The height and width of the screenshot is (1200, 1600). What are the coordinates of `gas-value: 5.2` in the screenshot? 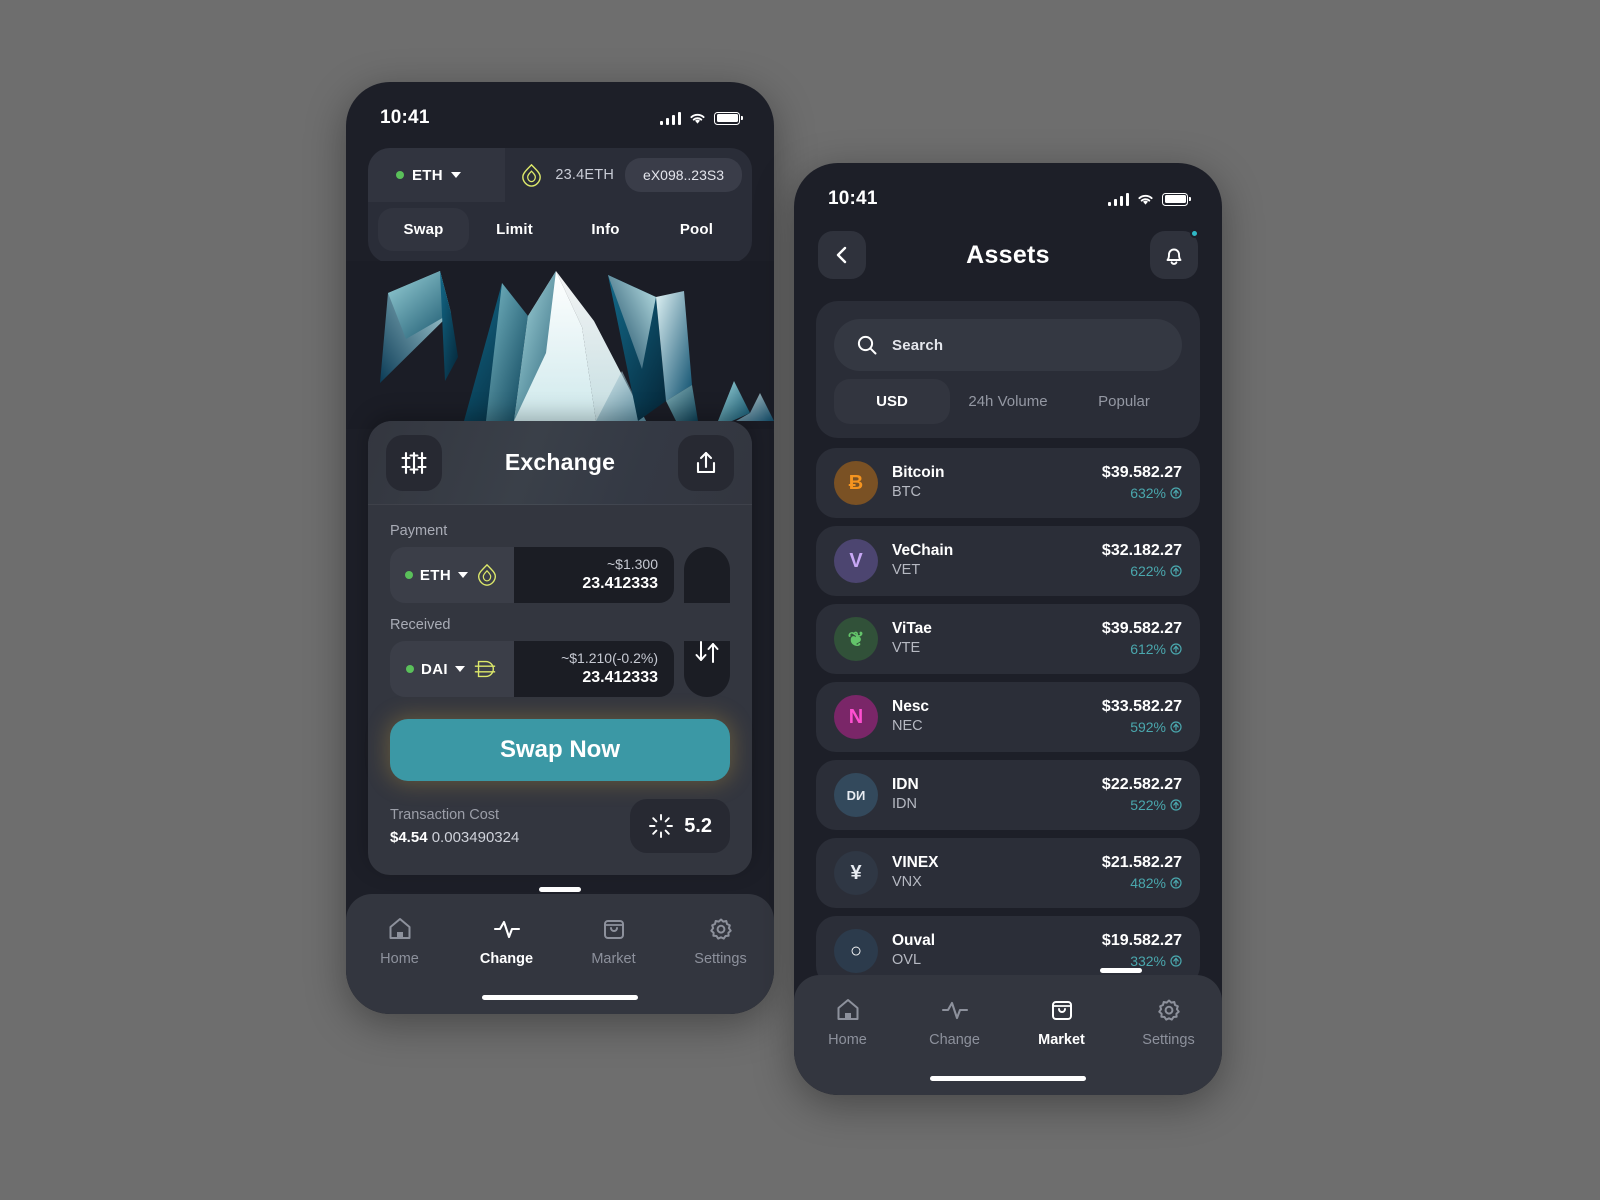 It's located at (698, 825).